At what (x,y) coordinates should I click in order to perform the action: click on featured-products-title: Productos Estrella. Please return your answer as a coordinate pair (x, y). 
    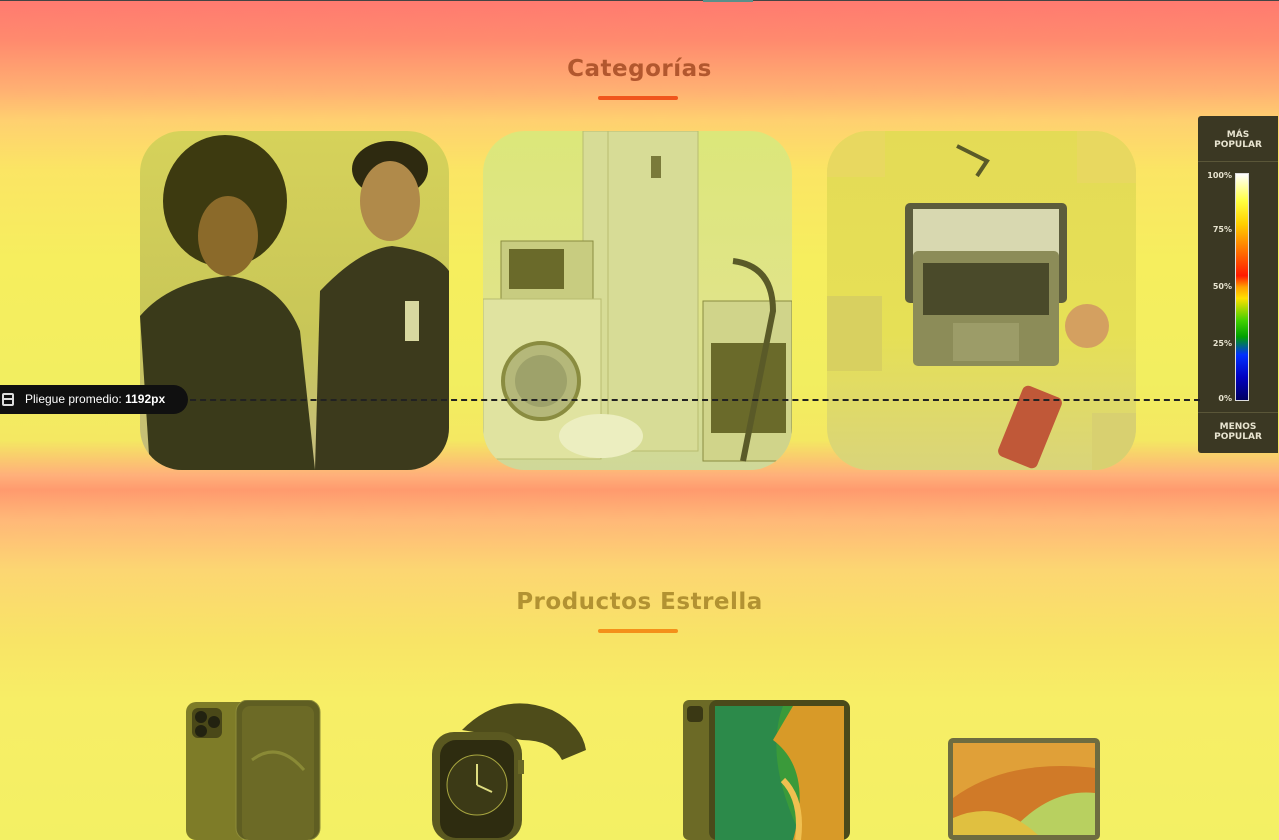
    Looking at the image, I should click on (639, 602).